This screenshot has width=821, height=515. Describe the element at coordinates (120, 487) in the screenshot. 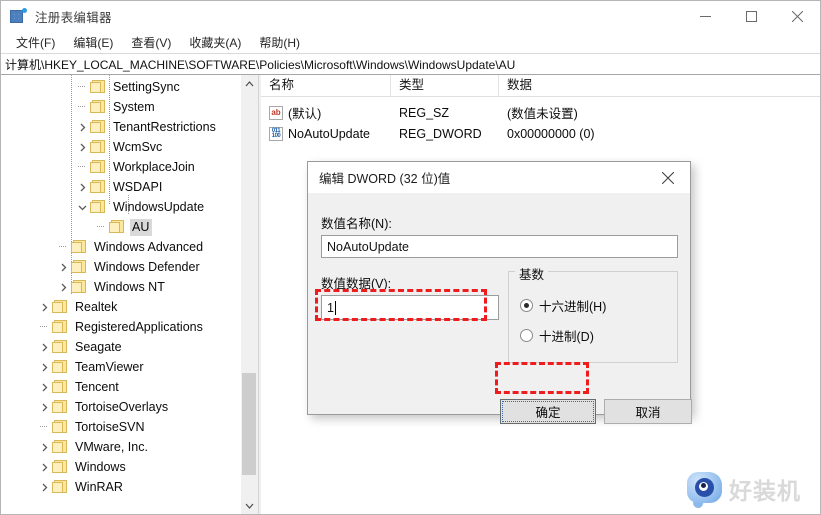

I see `tree-item-winrar: WinRAR` at that location.